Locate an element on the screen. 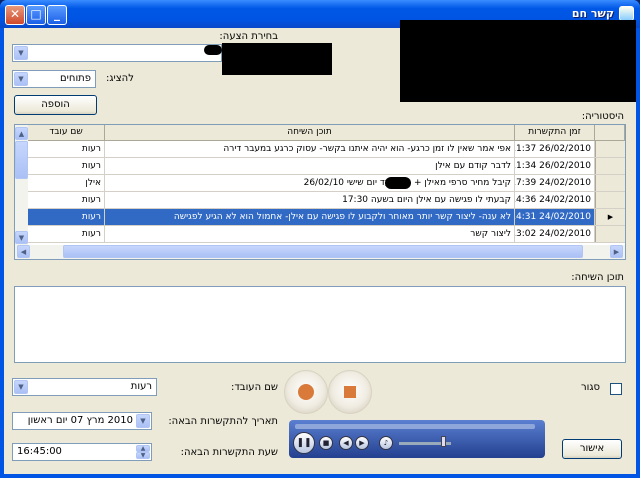 The image size is (640, 478). cell-time: 26/02/2010 11:37 is located at coordinates (555, 149).